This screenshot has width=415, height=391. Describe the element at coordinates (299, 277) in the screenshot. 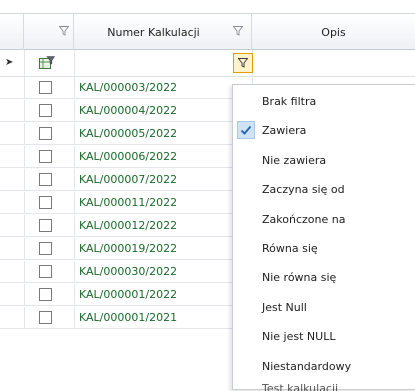

I see `filter-option-label: Nie równa się` at that location.